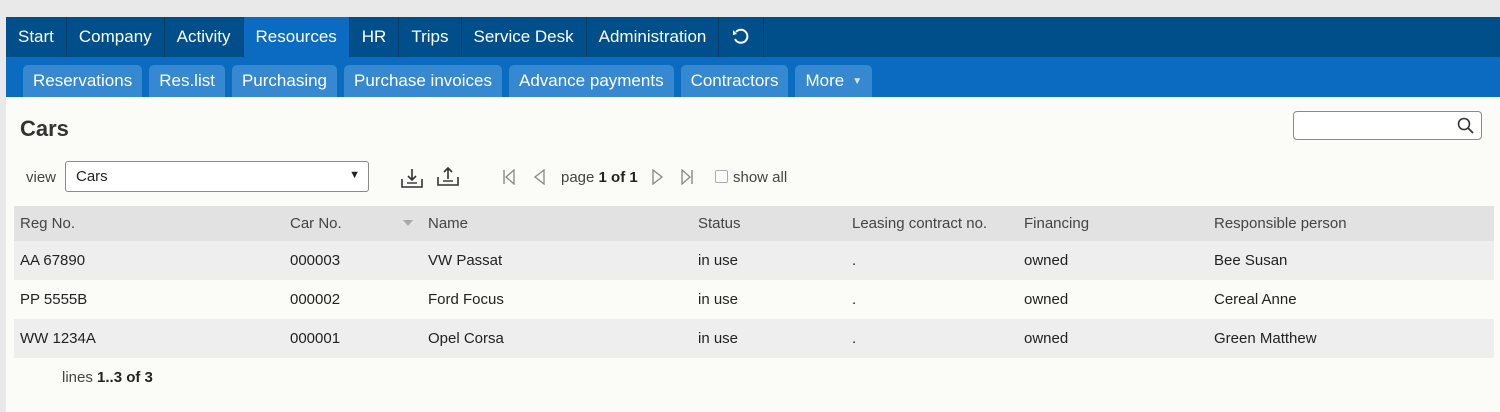 The width and height of the screenshot is (1500, 412). What do you see at coordinates (857, 81) in the screenshot?
I see `caret-down-icon: ▼` at bounding box center [857, 81].